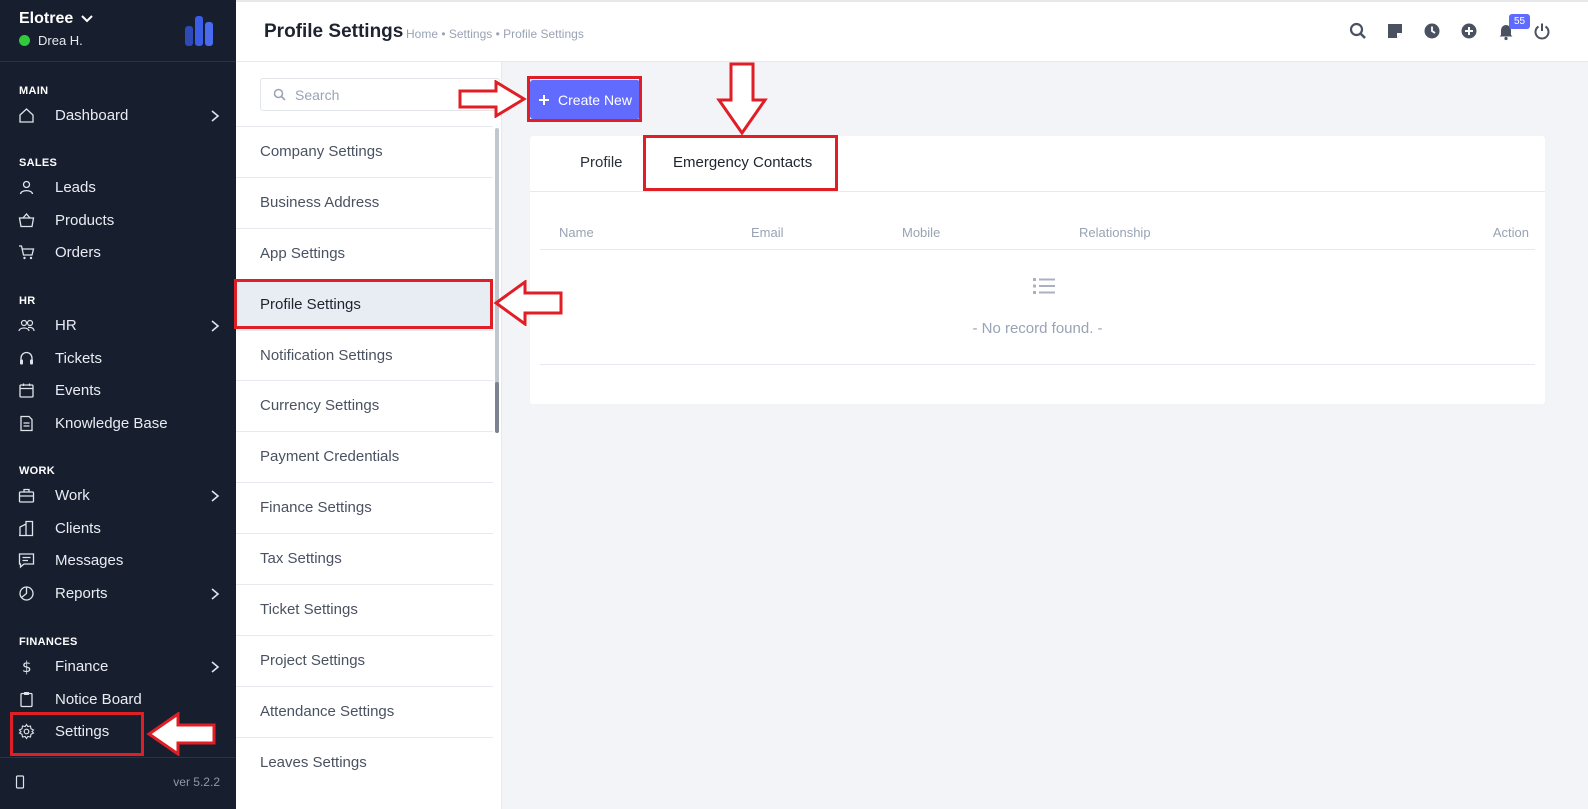 The width and height of the screenshot is (1588, 809). Describe the element at coordinates (1037, 364) in the screenshot. I see `table-footer-divider` at that location.